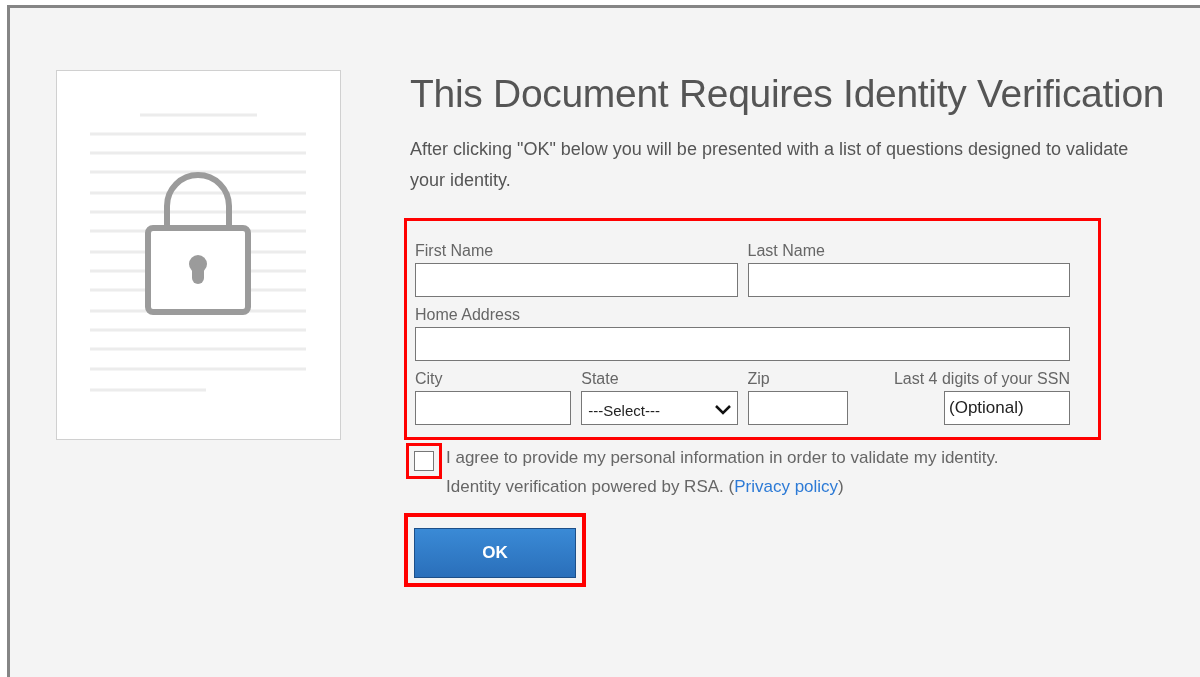  Describe the element at coordinates (495, 553) in the screenshot. I see `ok-button: OK` at that location.